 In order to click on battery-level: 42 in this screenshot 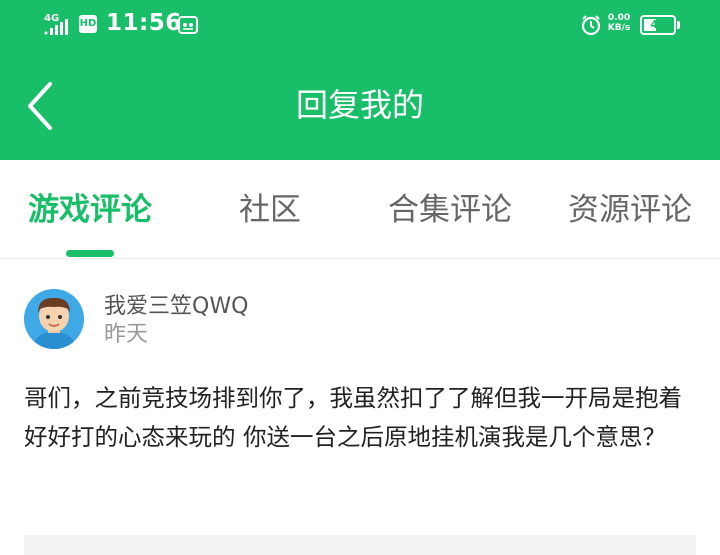, I will do `click(658, 24)`.